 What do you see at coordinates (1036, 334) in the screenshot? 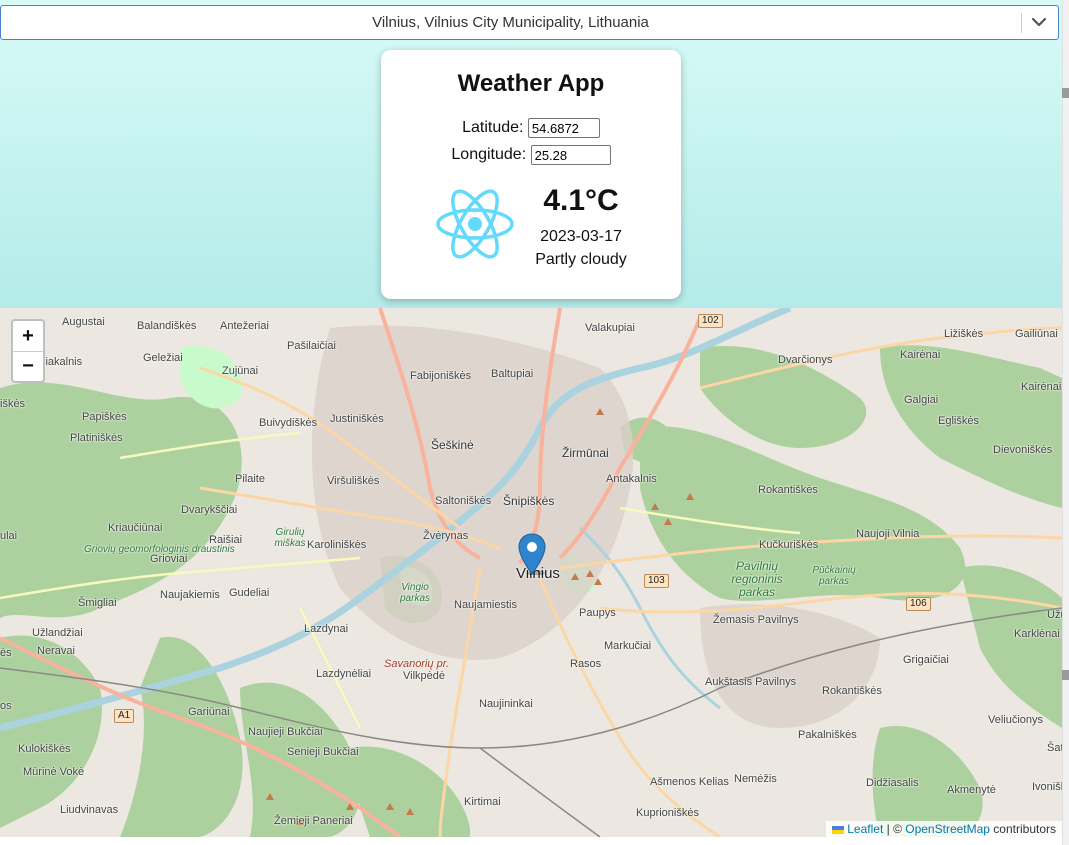
I see `map-label: Gailiūnai` at bounding box center [1036, 334].